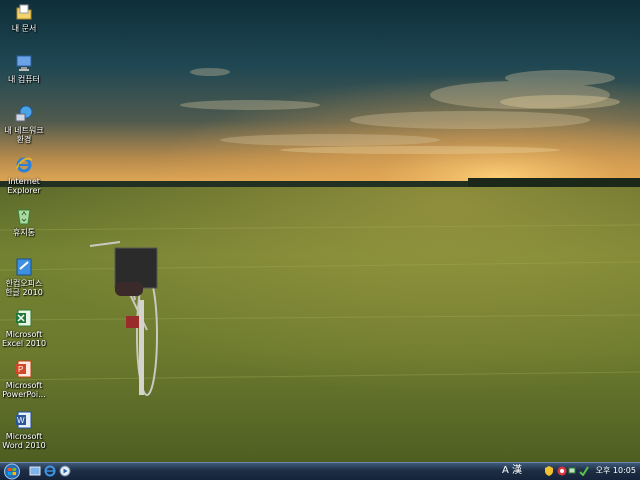 Image resolution: width=640 pixels, height=480 pixels. I want to click on clock: 오후 10:05, so click(616, 471).